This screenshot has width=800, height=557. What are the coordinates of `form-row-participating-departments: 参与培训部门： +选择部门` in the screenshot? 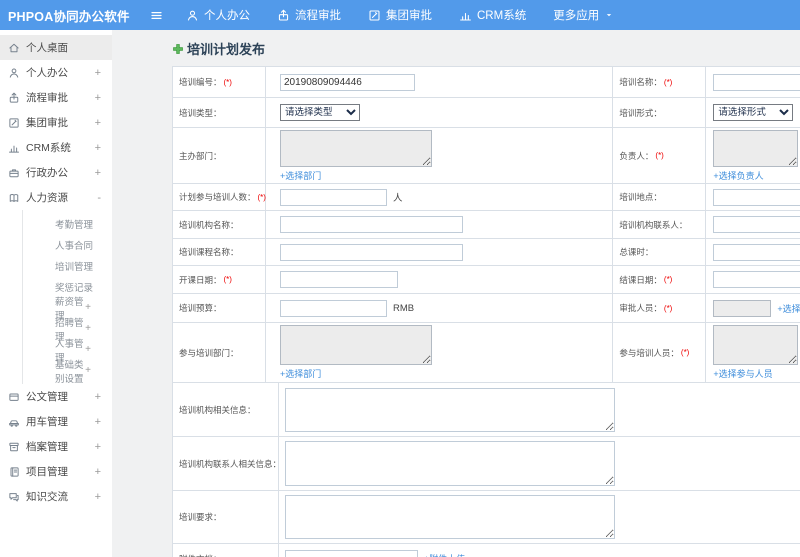 It's located at (393, 353).